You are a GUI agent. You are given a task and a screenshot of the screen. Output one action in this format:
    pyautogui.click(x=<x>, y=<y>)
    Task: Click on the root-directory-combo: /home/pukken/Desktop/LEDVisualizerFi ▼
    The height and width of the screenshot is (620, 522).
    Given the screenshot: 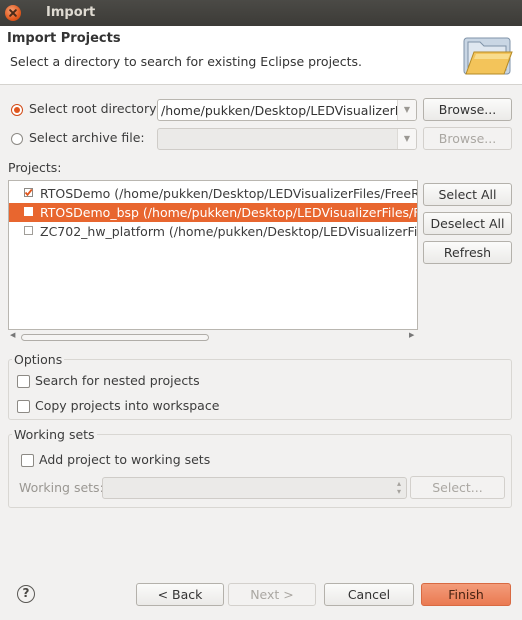 What is the action you would take?
    pyautogui.click(x=287, y=110)
    